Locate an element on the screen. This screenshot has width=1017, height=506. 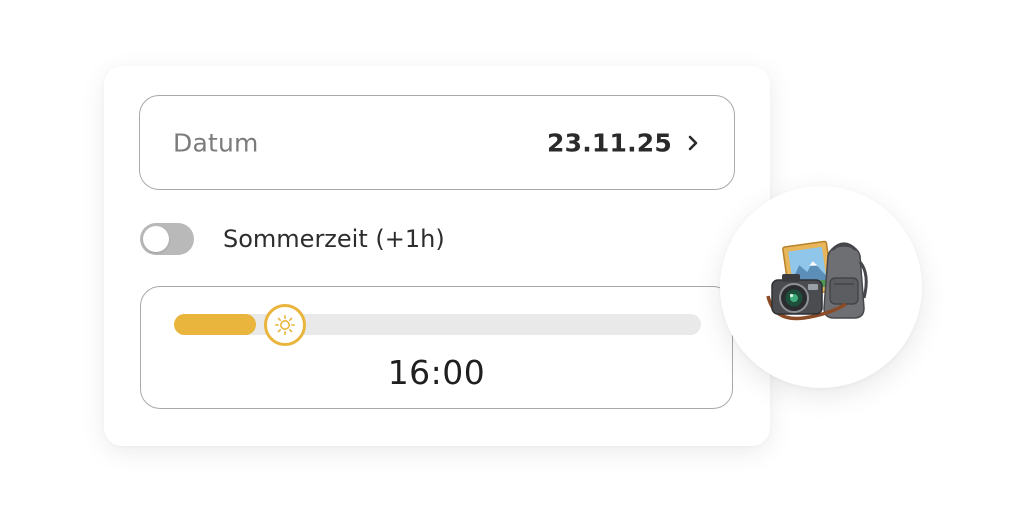
time-slider-thumb is located at coordinates (284, 324).